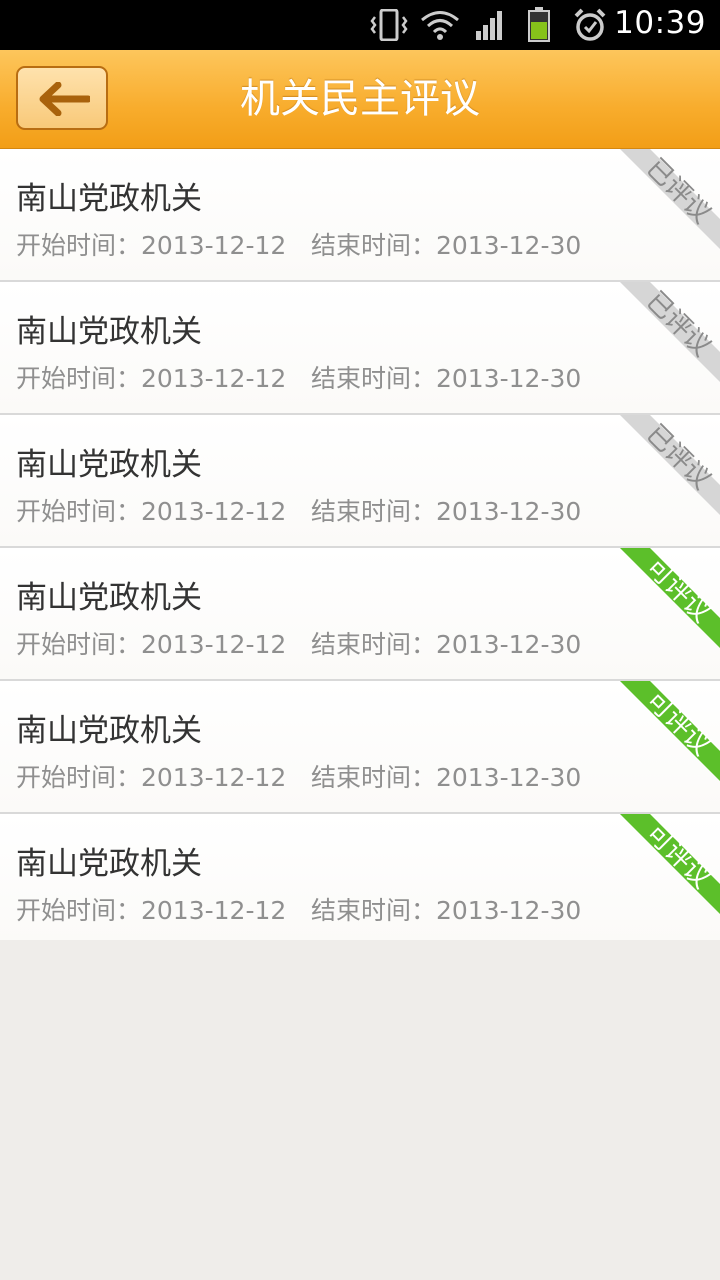  I want to click on status-bar: 10:39, so click(360, 25).